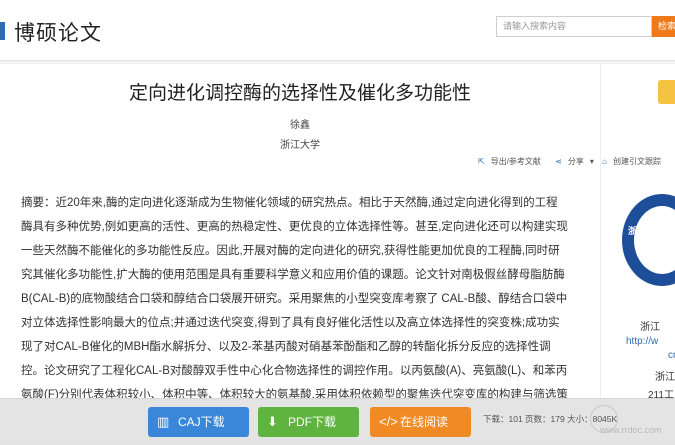 The height and width of the screenshot is (445, 675). Describe the element at coordinates (481, 161) in the screenshot. I see `export-icon: ⇱` at that location.